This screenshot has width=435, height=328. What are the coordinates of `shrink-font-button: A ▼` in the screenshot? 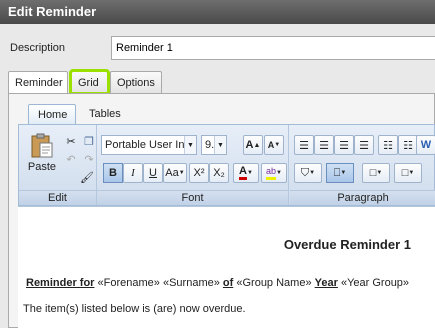 It's located at (274, 145).